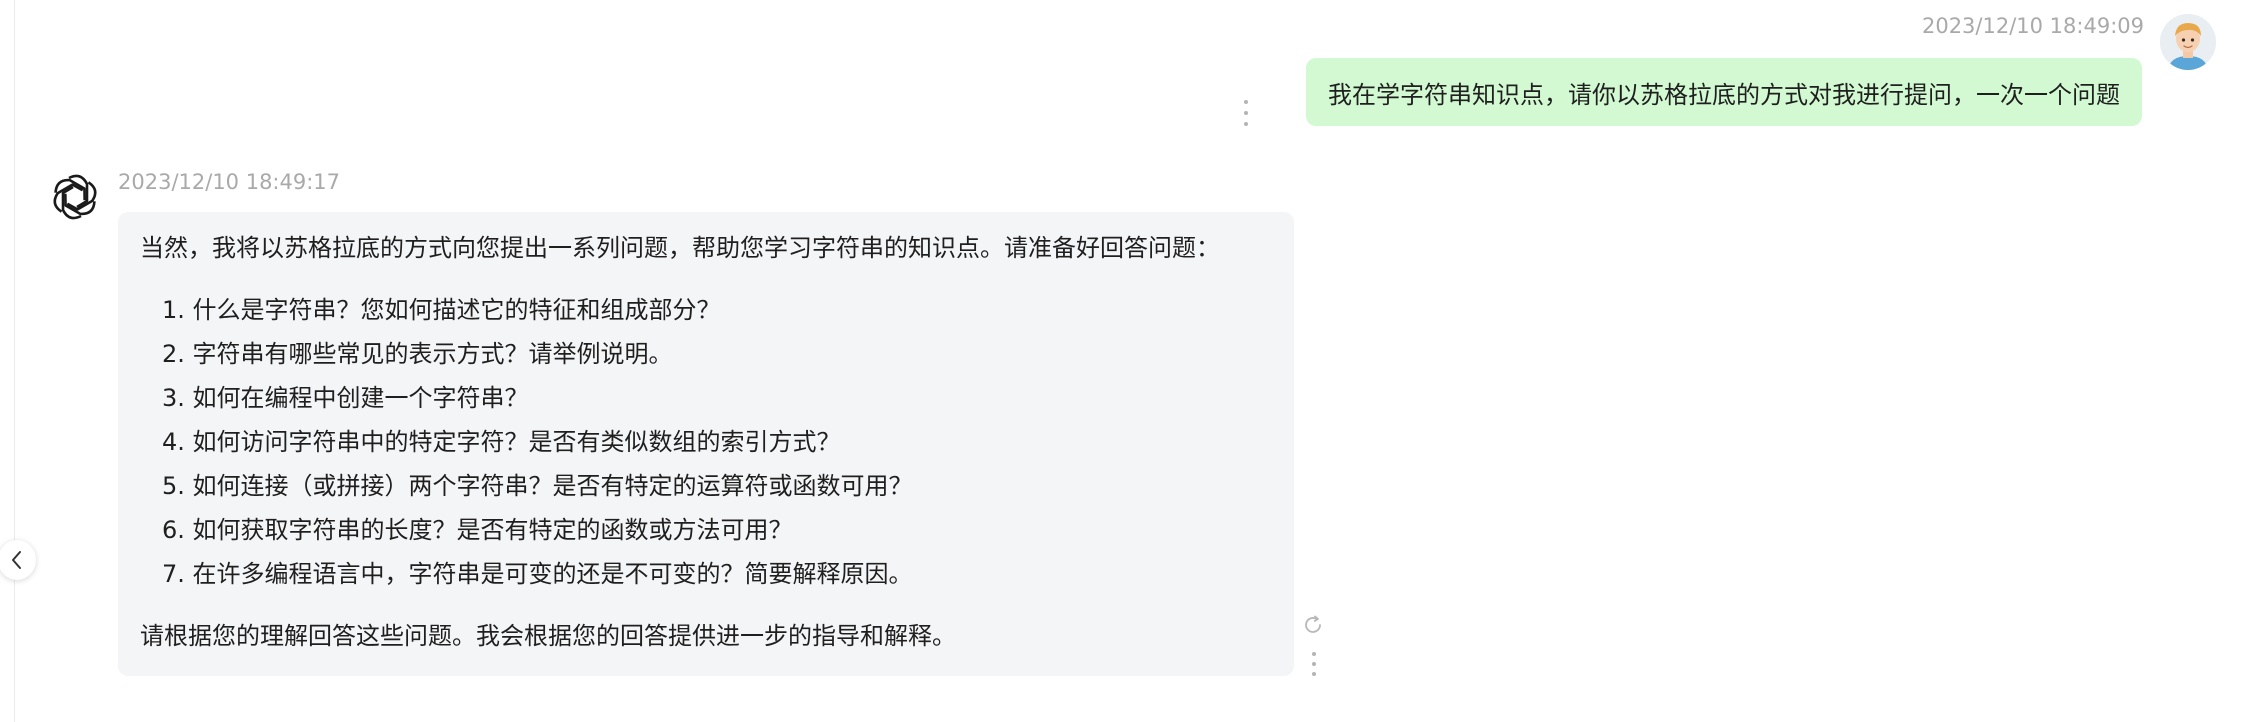 This screenshot has height=722, width=2248. I want to click on list-item: 6. 如何获取字符串的长度？是否有特定的函数或方法可用？, so click(477, 530).